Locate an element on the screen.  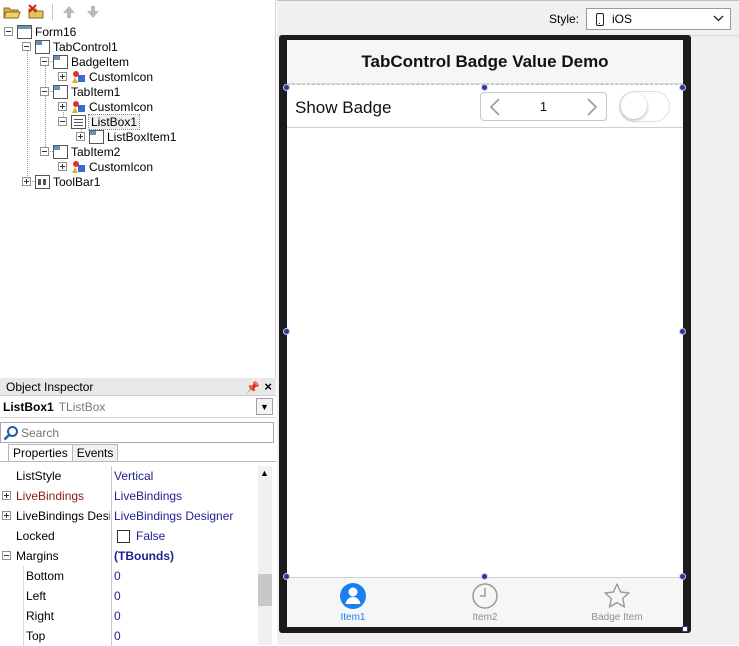
close-icon: × is located at coordinates (268, 386).